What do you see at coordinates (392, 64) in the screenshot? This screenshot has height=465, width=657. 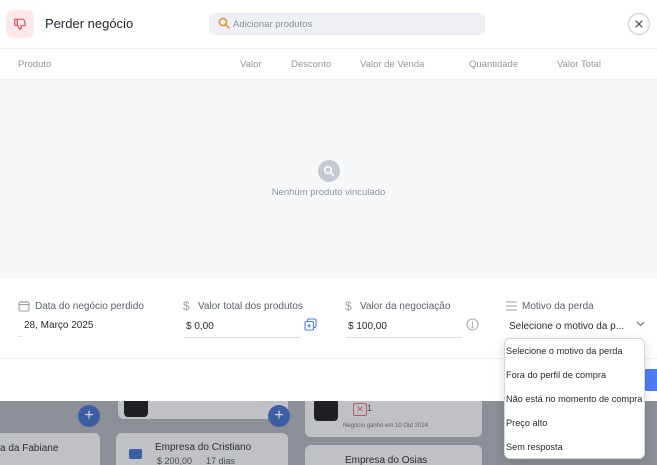 I see `column-header: Valor de Venda` at bounding box center [392, 64].